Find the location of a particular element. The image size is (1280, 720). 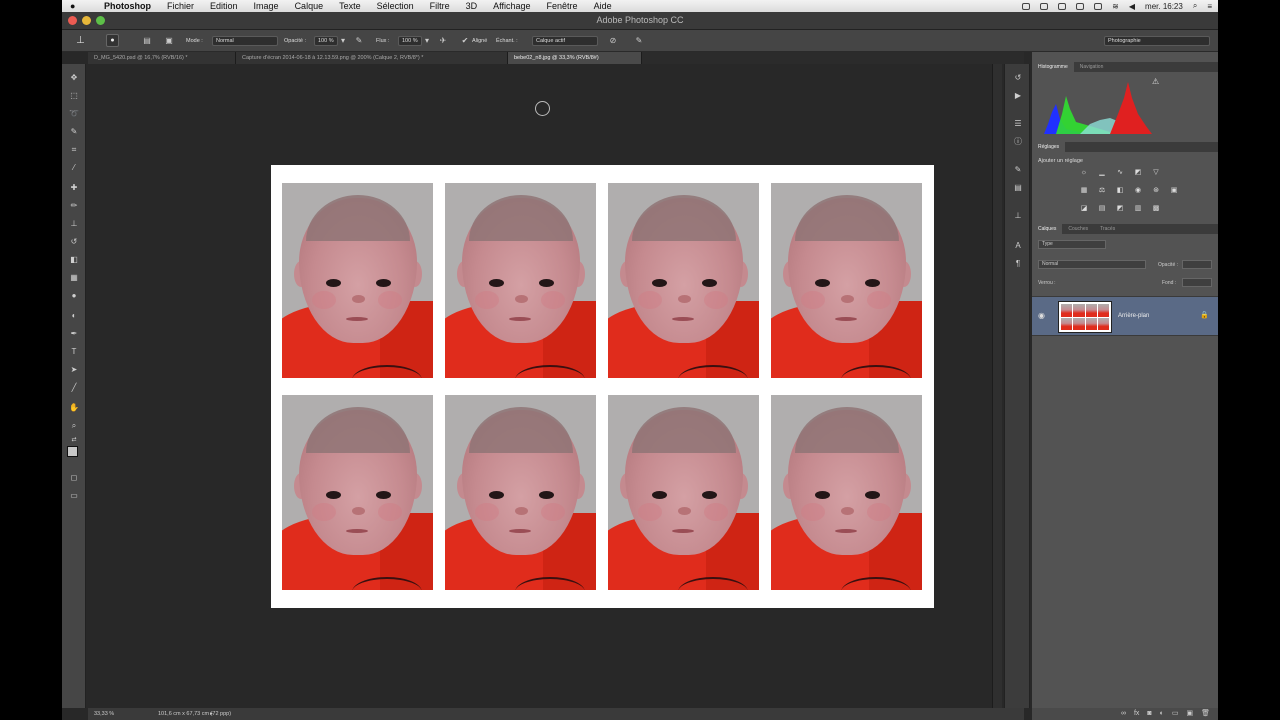

menu-view: Affichage is located at coordinates (511, 6).